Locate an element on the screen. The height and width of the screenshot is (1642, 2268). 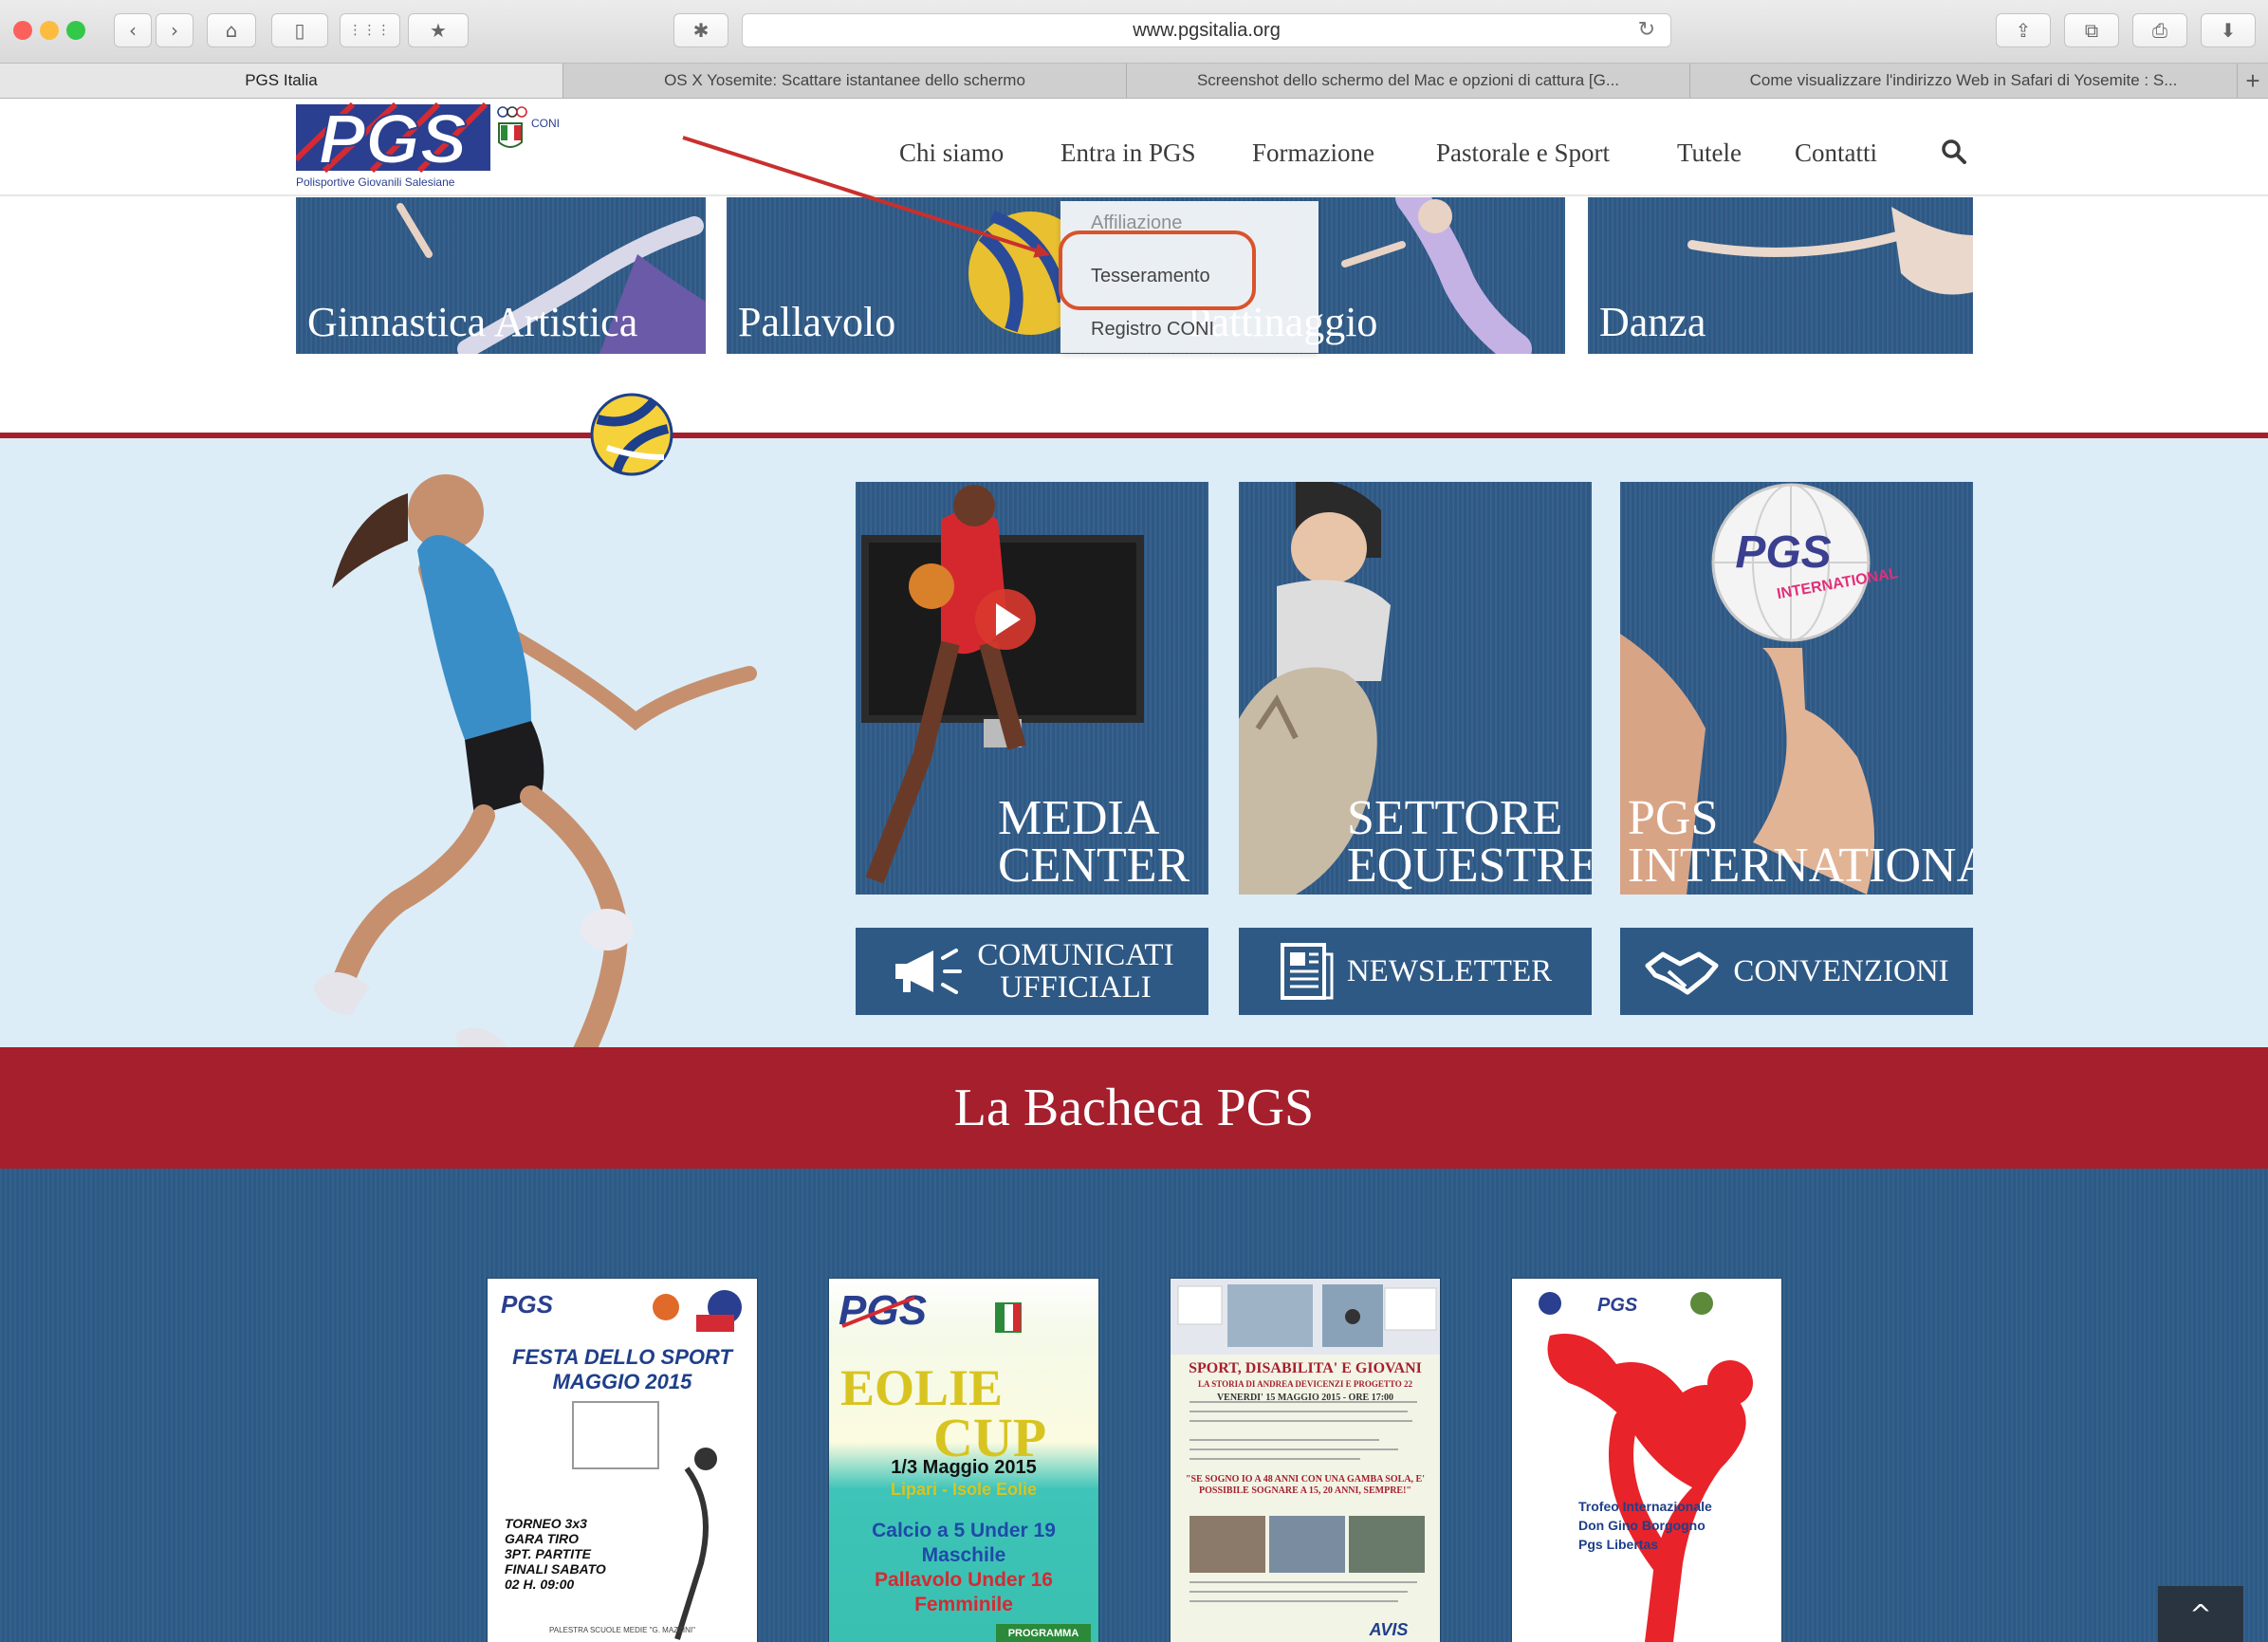
chevron-up-icon: ^ is located at coordinates (2200, 1614).